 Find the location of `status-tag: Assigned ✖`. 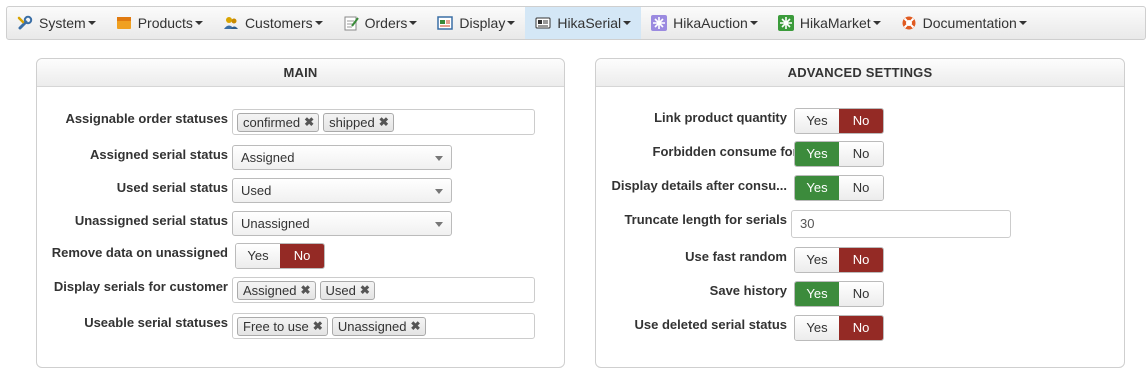

status-tag: Assigned ✖ is located at coordinates (276, 290).